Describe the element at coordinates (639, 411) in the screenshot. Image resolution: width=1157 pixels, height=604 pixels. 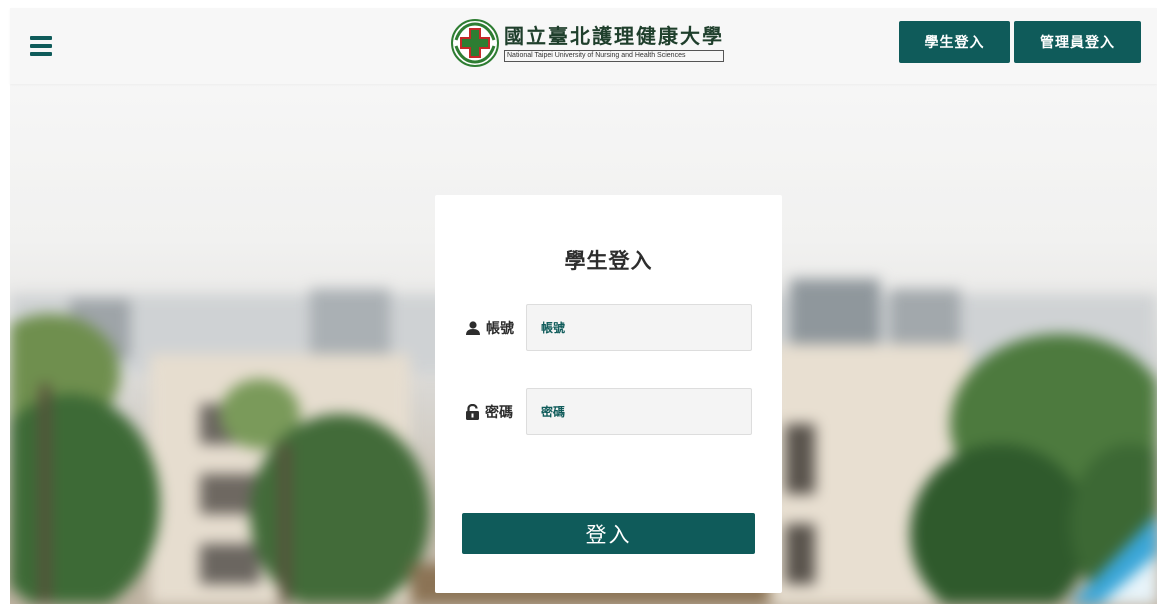
I see `password-input` at that location.